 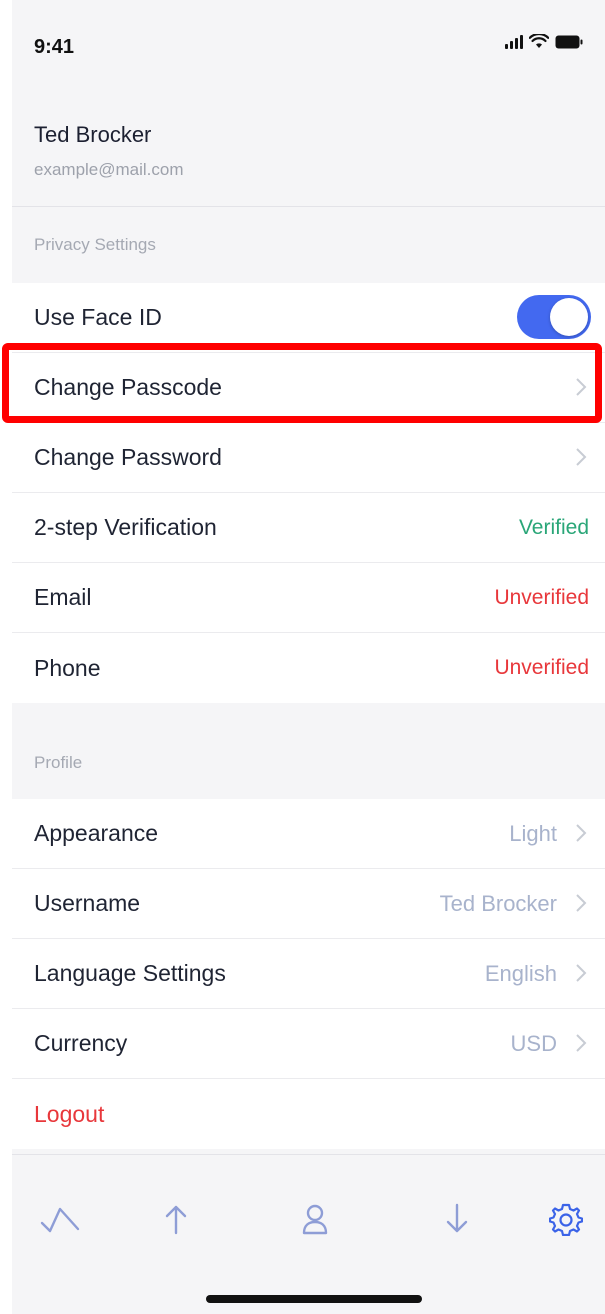 I want to click on row-label: 2-step Verification, so click(x=125, y=527).